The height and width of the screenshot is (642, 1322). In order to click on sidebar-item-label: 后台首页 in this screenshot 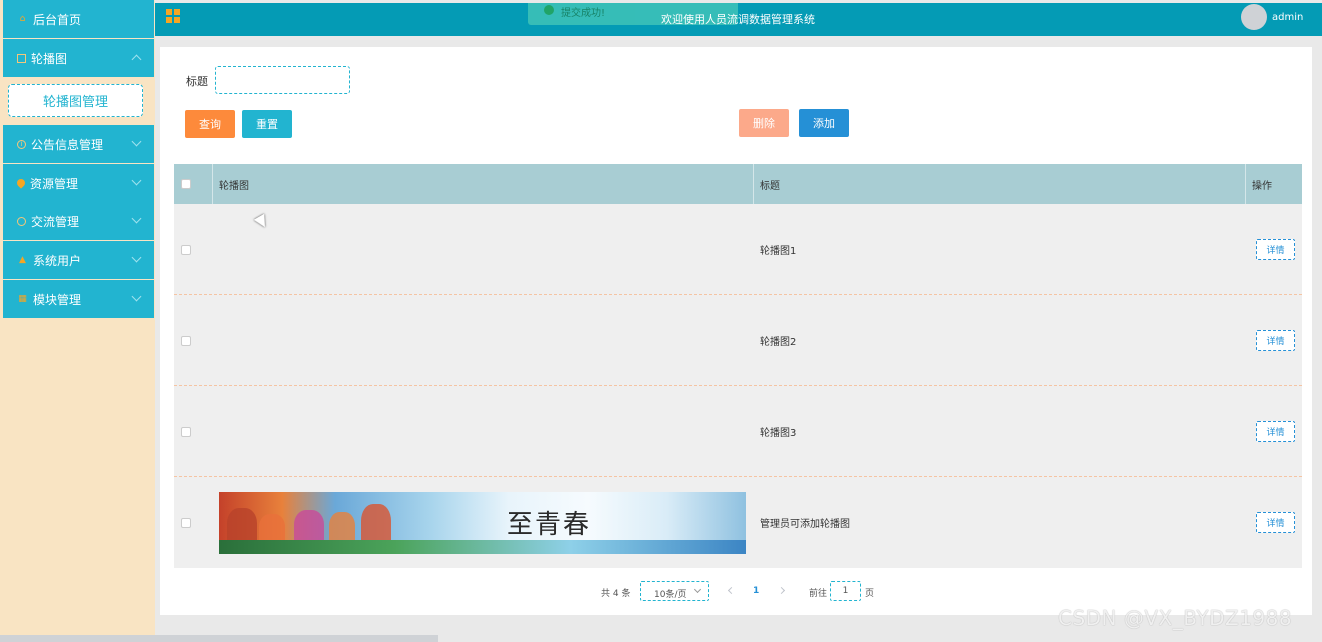, I will do `click(57, 19)`.